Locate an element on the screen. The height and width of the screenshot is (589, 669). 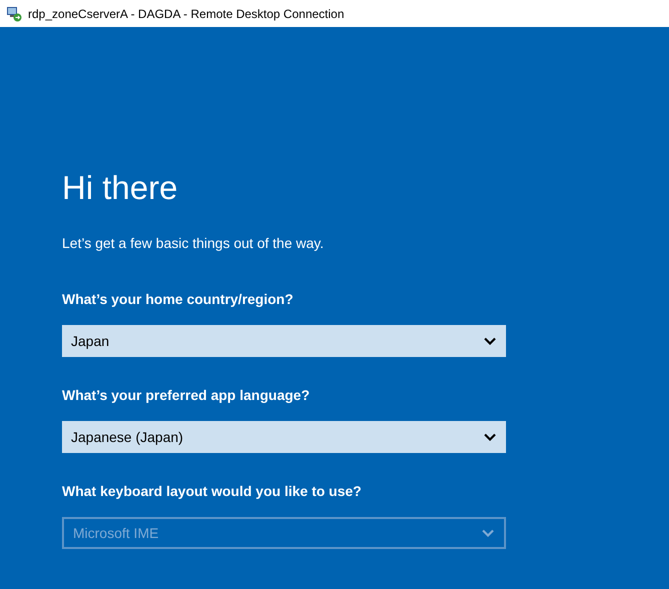
remote-desktop-icon is located at coordinates (14, 14).